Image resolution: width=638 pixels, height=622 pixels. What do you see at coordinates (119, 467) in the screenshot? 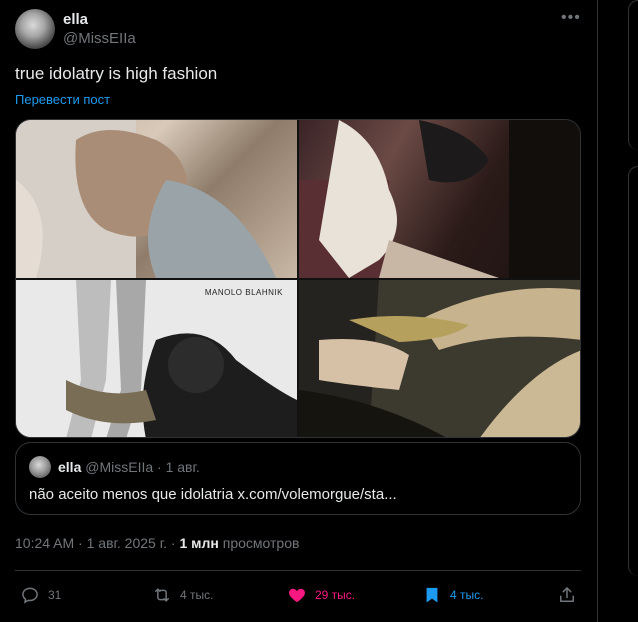
I see `quoted-author-handle: @MissEIIa` at bounding box center [119, 467].